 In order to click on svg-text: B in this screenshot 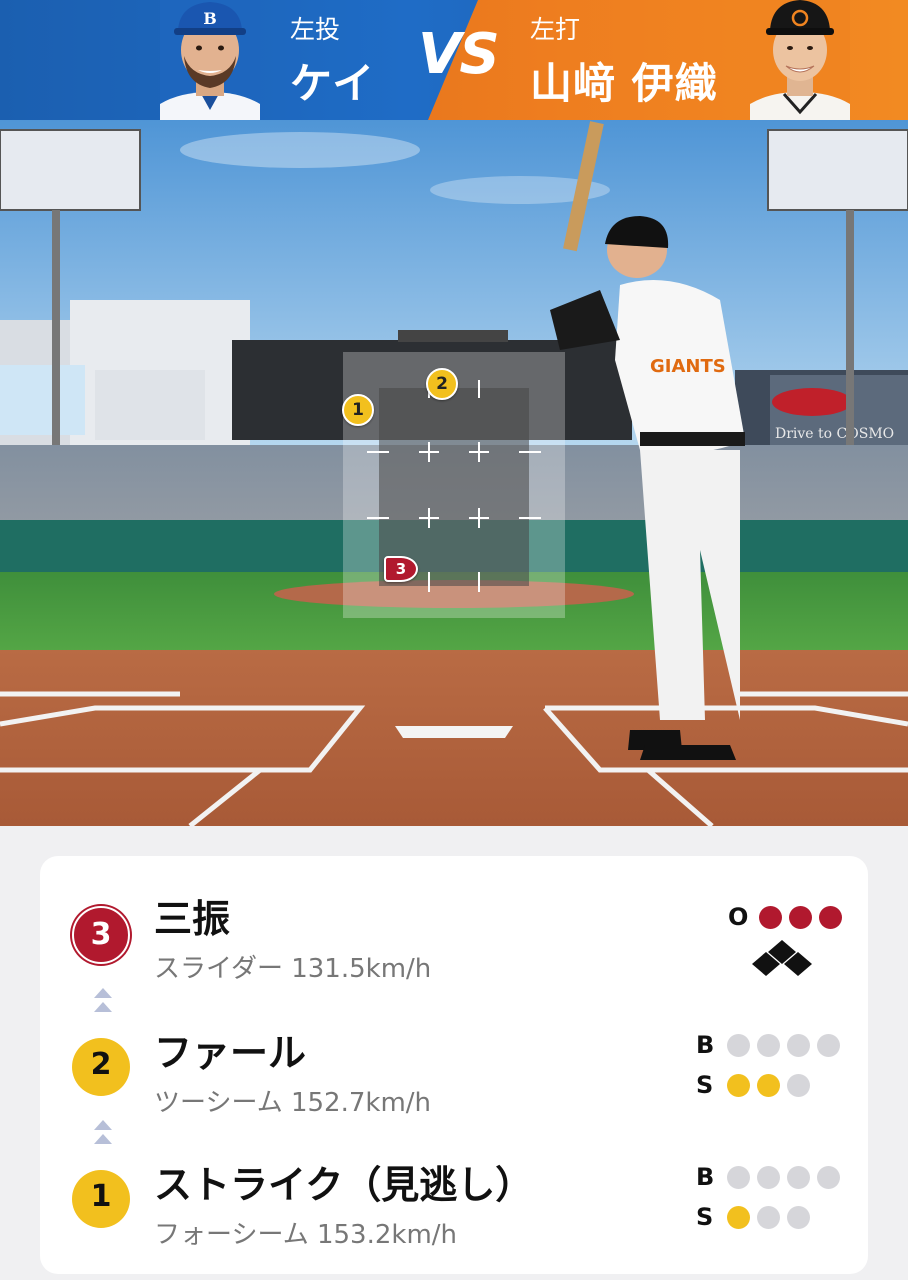, I will do `click(210, 18)`.